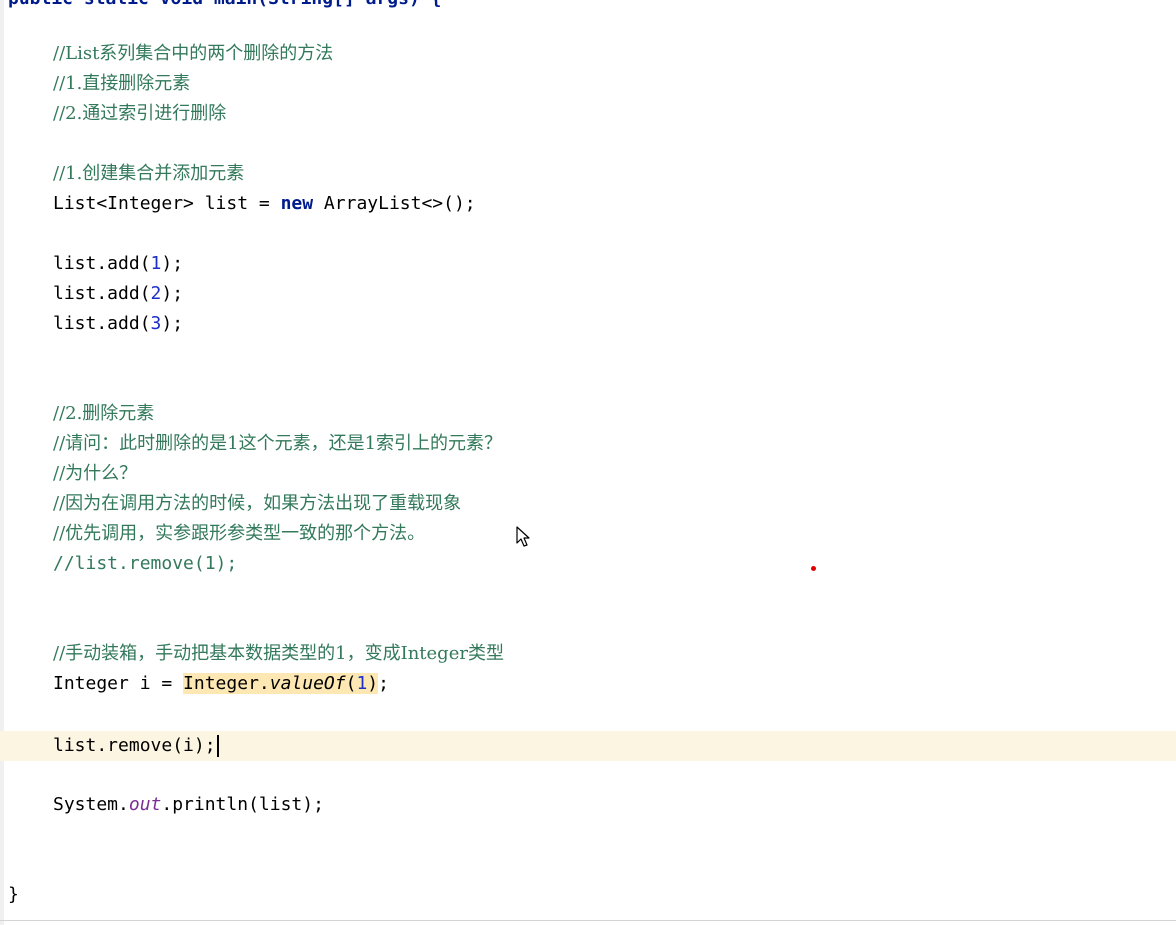 Image resolution: width=1176 pixels, height=925 pixels. What do you see at coordinates (156, 323) in the screenshot?
I see `number-literal: 3` at bounding box center [156, 323].